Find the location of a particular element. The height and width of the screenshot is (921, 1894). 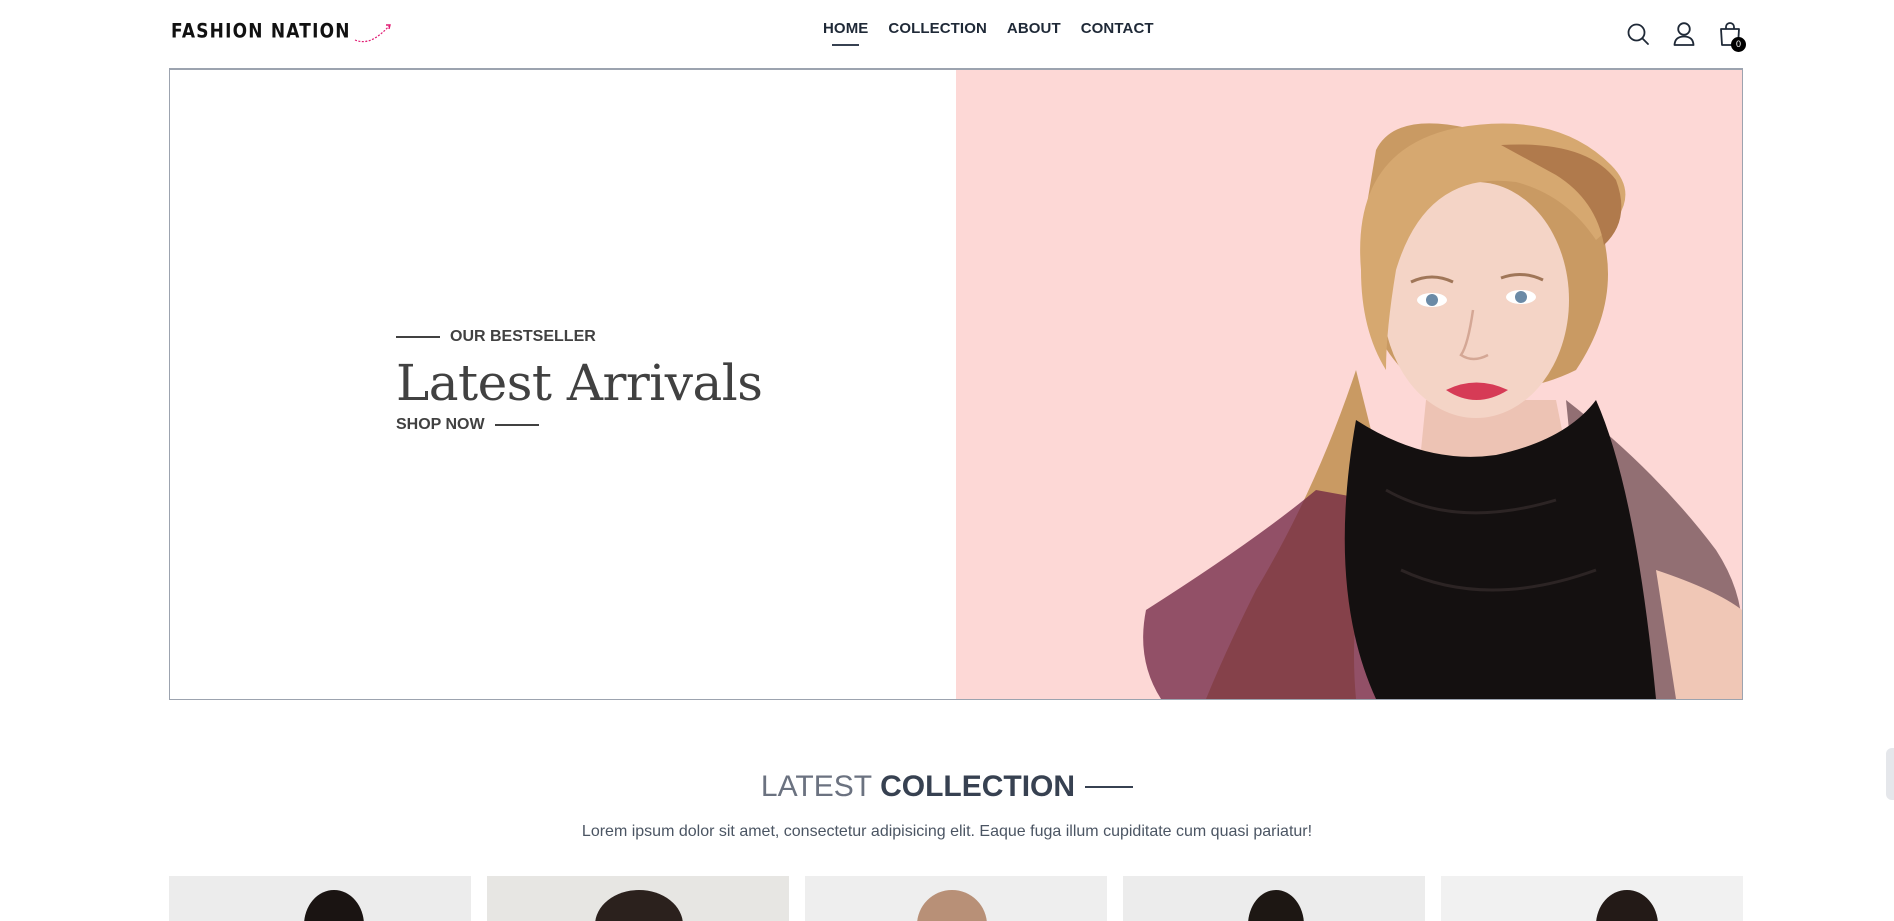

shop-now-button: SHOP NOW is located at coordinates (579, 425).